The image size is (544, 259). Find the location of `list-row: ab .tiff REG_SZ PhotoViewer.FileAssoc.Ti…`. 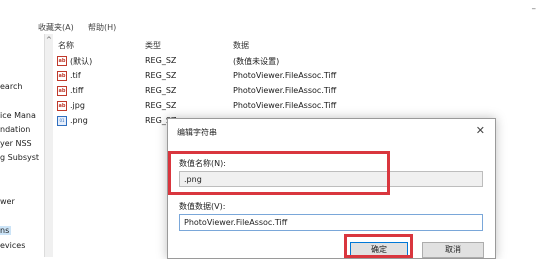

list-row: ab .tiff REG_SZ PhotoViewer.FileAssoc.Ti… is located at coordinates (298, 92).